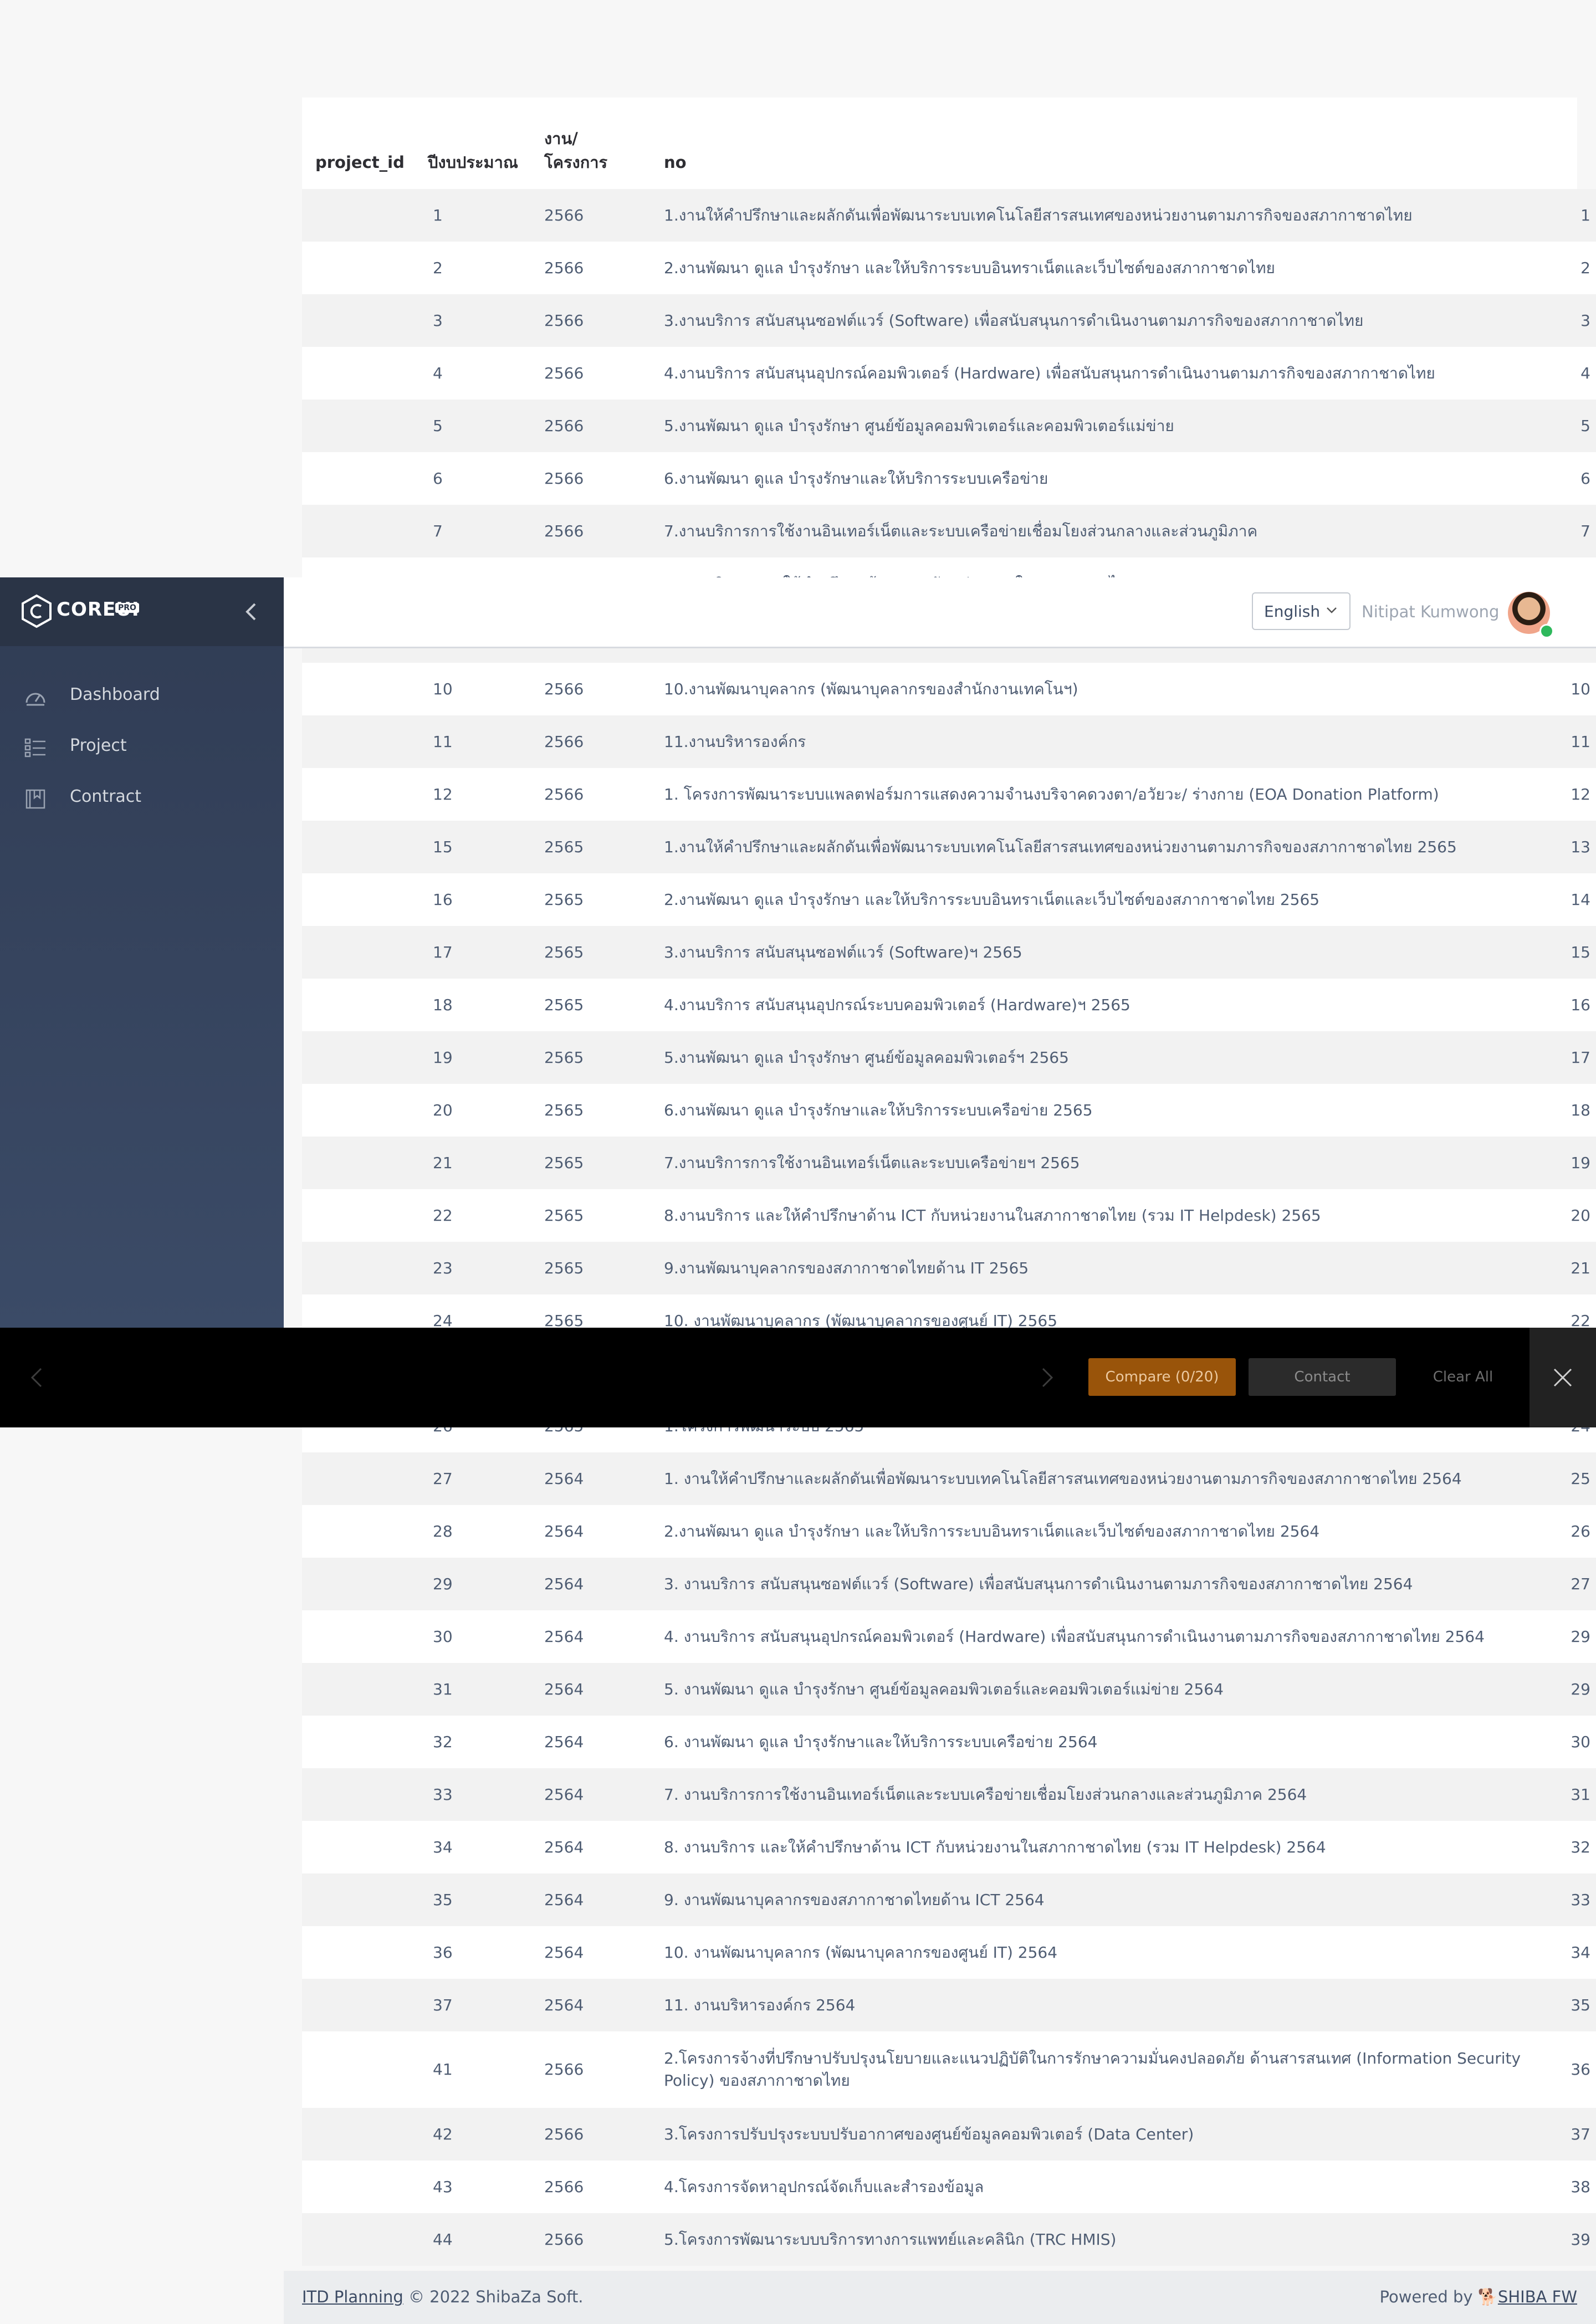  What do you see at coordinates (1101, 2005) in the screenshot?
I see `cell-project-name: 11. งานบริหารองค์กร 2564` at bounding box center [1101, 2005].